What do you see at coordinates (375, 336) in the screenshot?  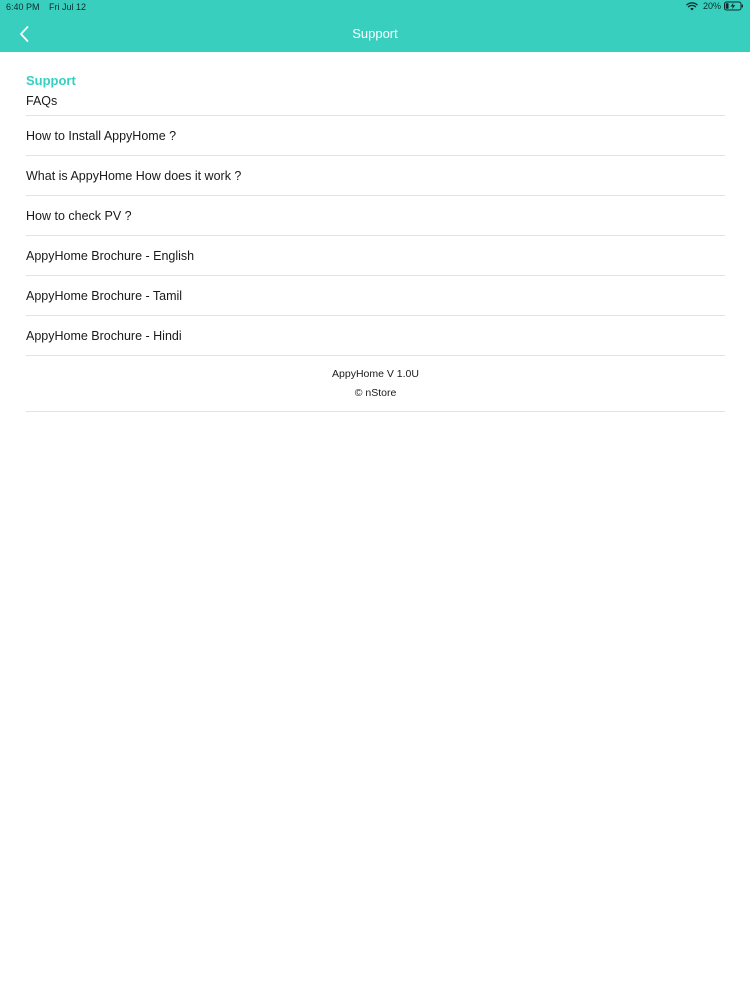 I see `brochure-hindi-item: AppyHome Brochure - Hindi` at bounding box center [375, 336].